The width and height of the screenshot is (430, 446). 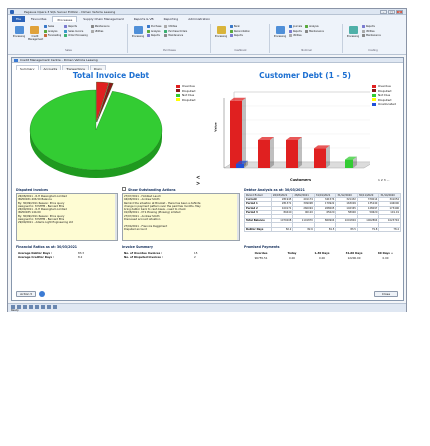 I want to click on costing-processing-button: Processing, so click(x=353, y=31).